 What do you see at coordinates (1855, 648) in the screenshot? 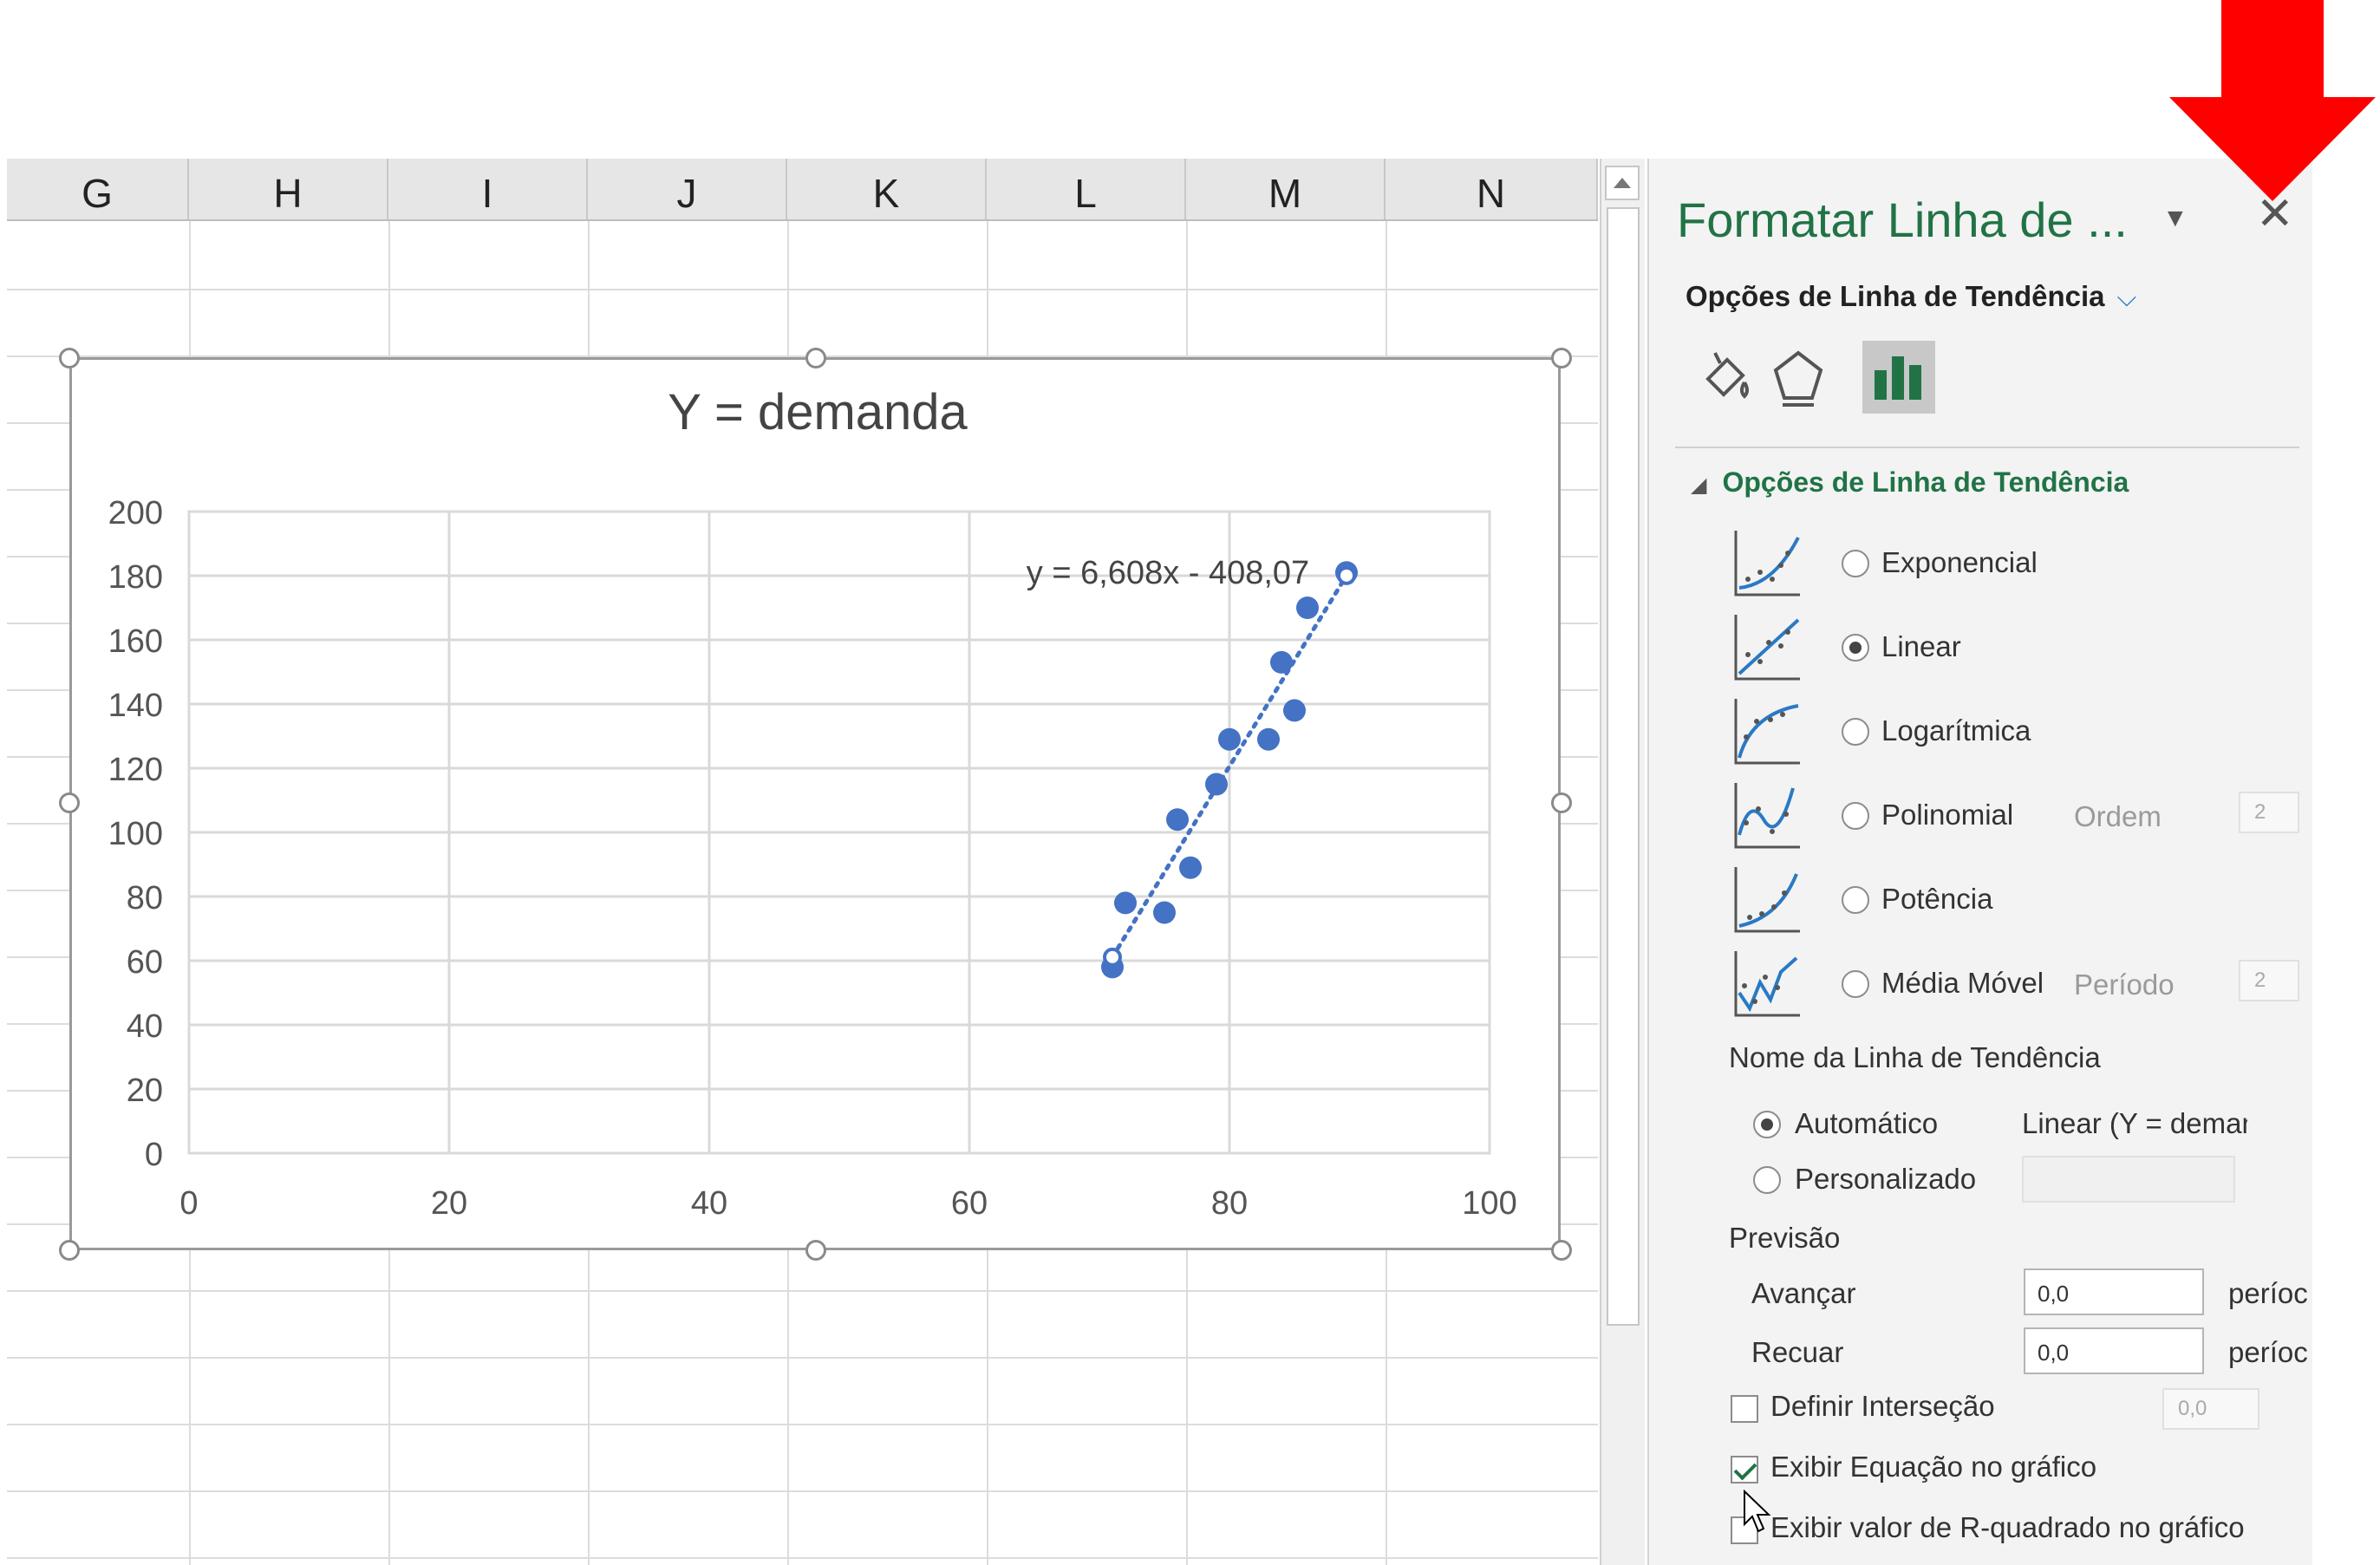
I see `radio-linear` at bounding box center [1855, 648].